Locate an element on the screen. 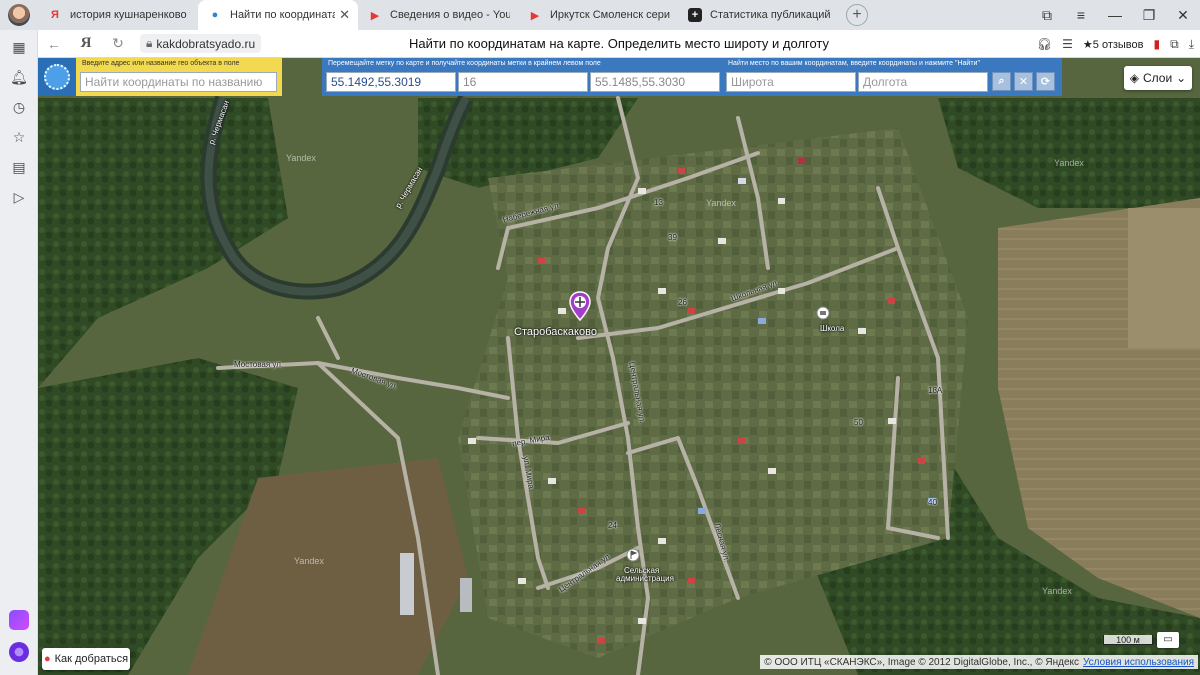  zoom-level-field: 16 is located at coordinates (523, 82).